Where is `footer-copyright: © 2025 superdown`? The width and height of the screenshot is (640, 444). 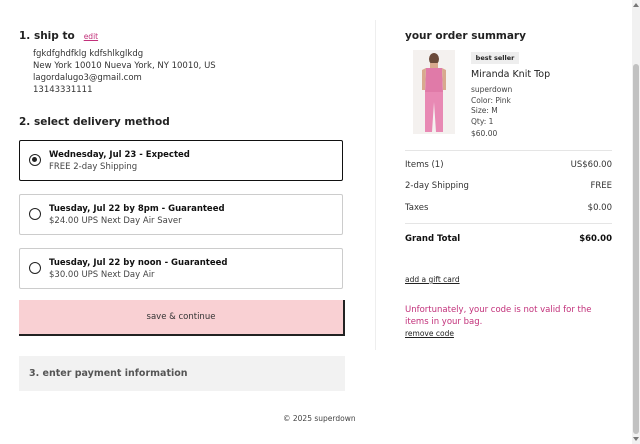
footer-copyright: © 2025 superdown is located at coordinates (319, 418).